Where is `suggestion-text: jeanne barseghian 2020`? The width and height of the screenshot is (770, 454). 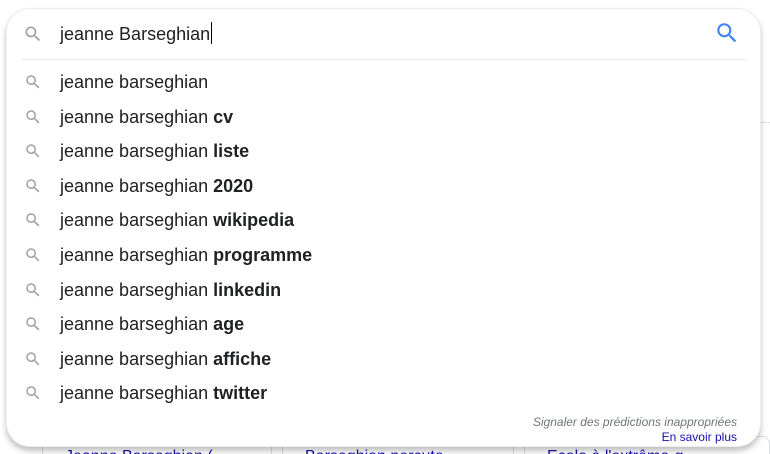
suggestion-text: jeanne barseghian 2020 is located at coordinates (156, 186).